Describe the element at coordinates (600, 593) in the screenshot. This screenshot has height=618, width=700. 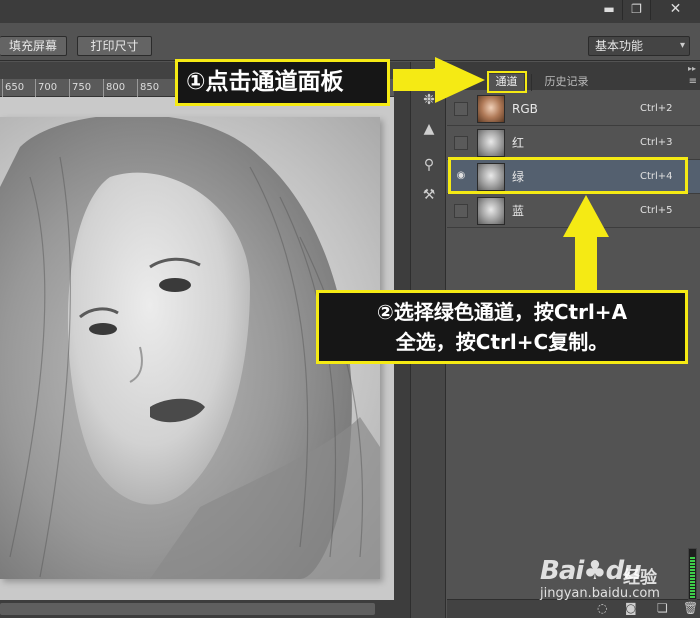
I see `watermark-url: jingyan.baidu.com` at that location.